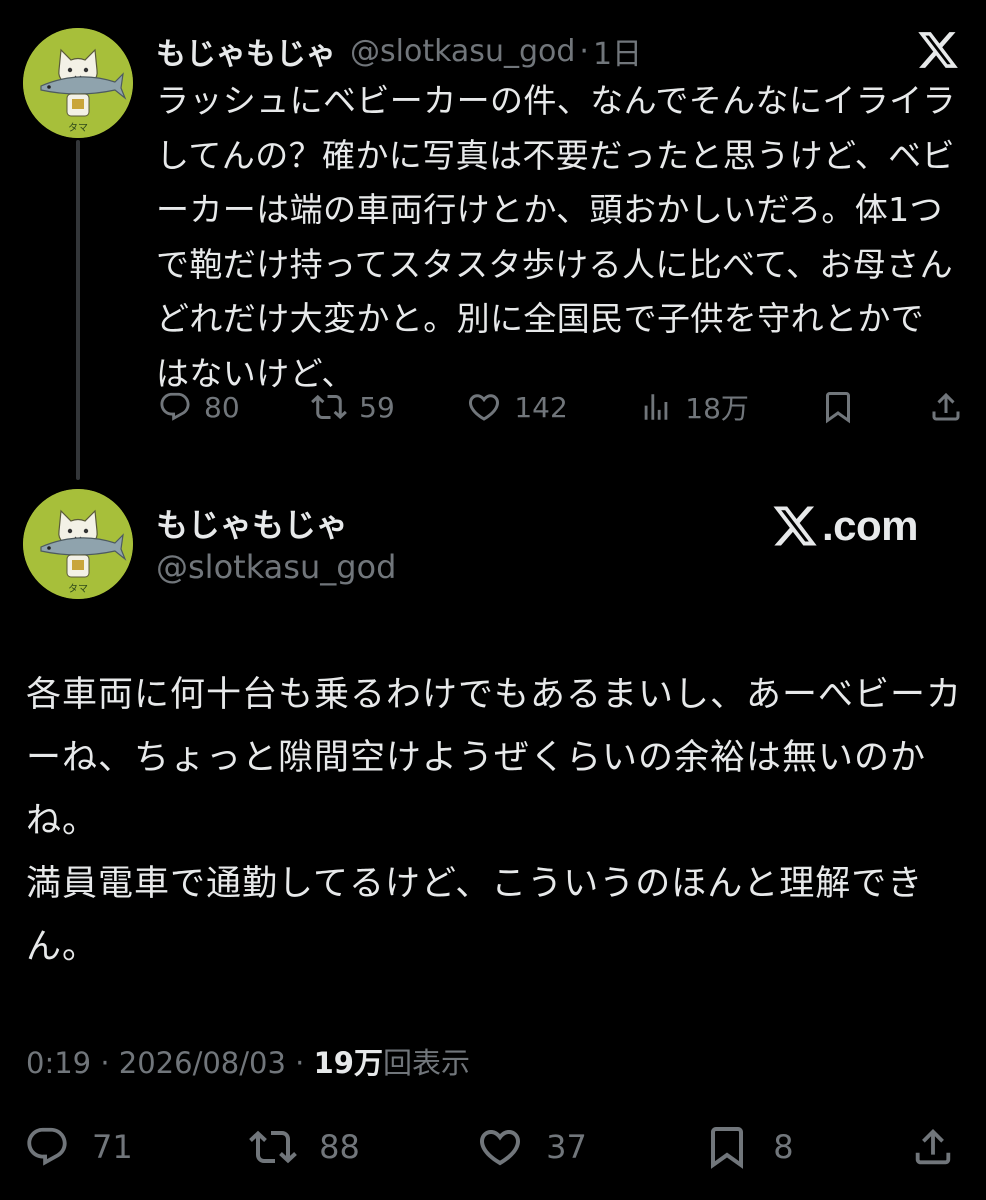 The width and height of the screenshot is (986, 1200). Describe the element at coordinates (617, 51) in the screenshot. I see `tweet-time: 1日` at that location.